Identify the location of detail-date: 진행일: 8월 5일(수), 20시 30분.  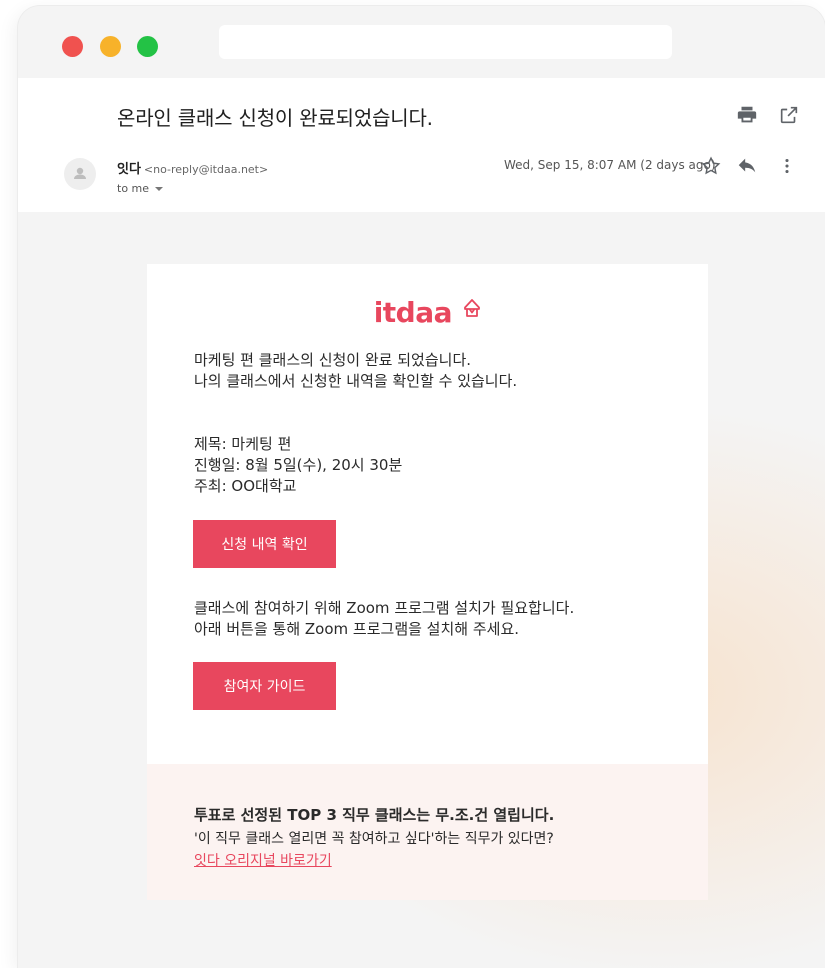
(298, 465).